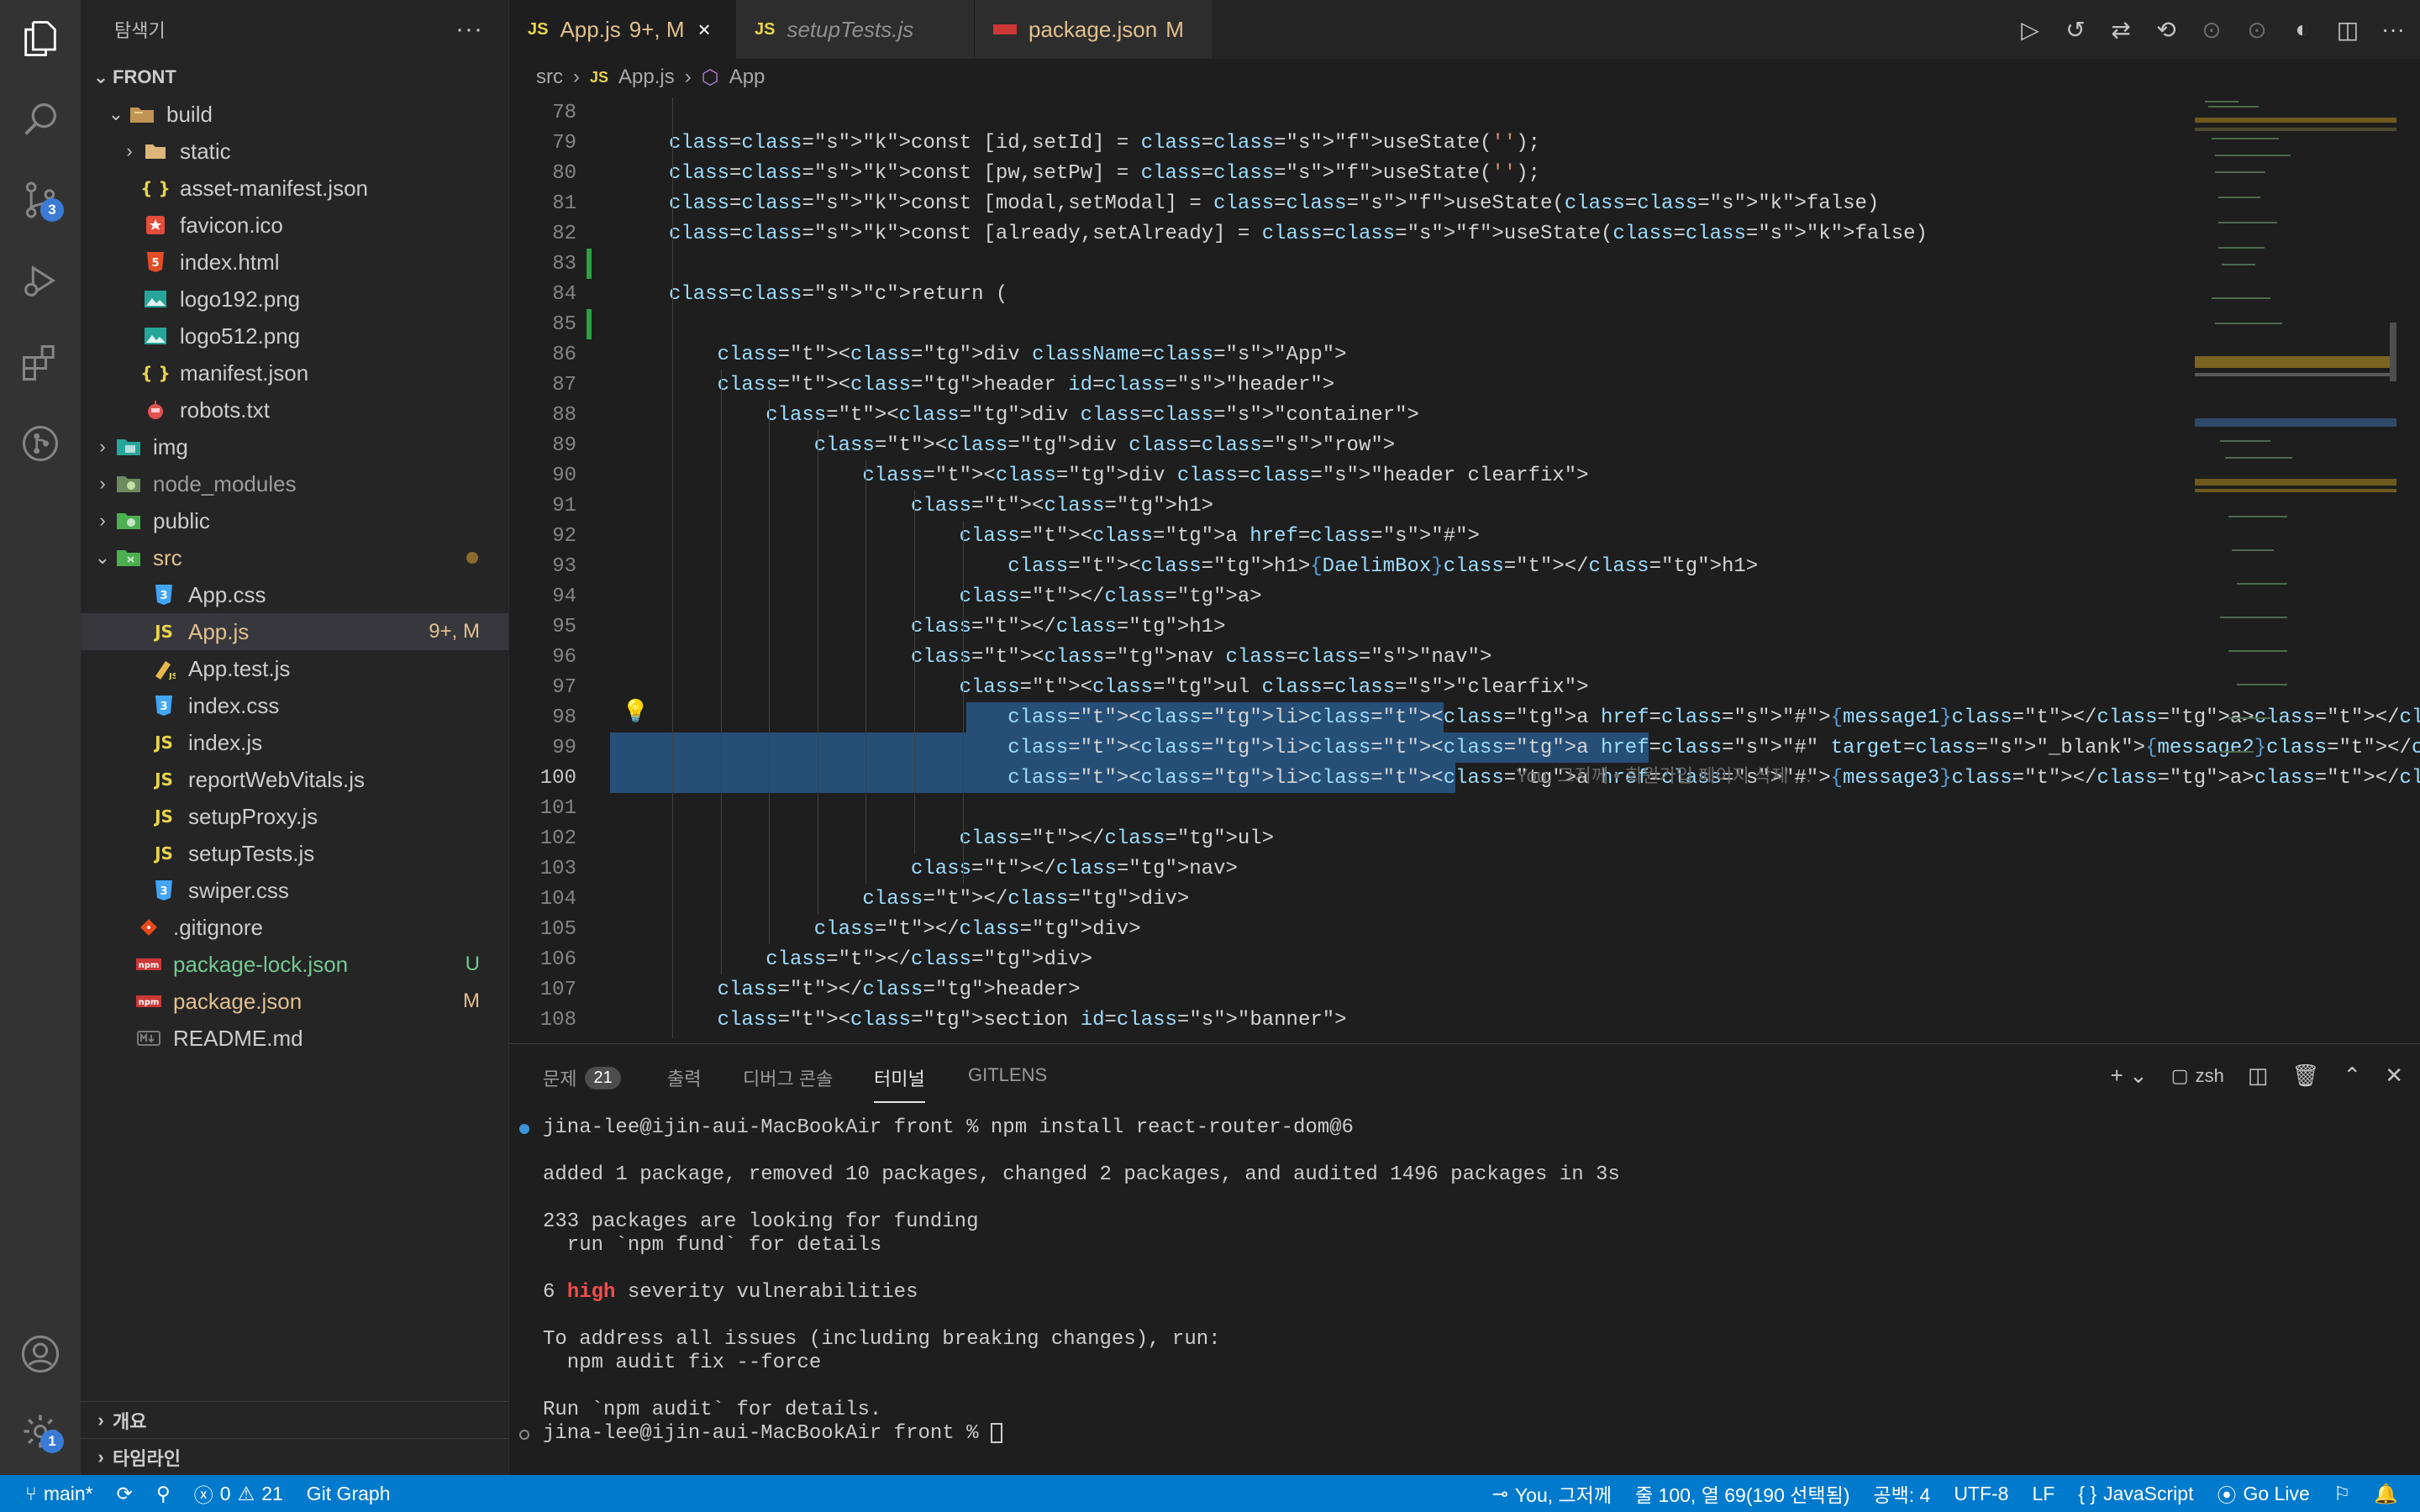  What do you see at coordinates (747, 77) in the screenshot?
I see `breadcrumb-symbol: App` at bounding box center [747, 77].